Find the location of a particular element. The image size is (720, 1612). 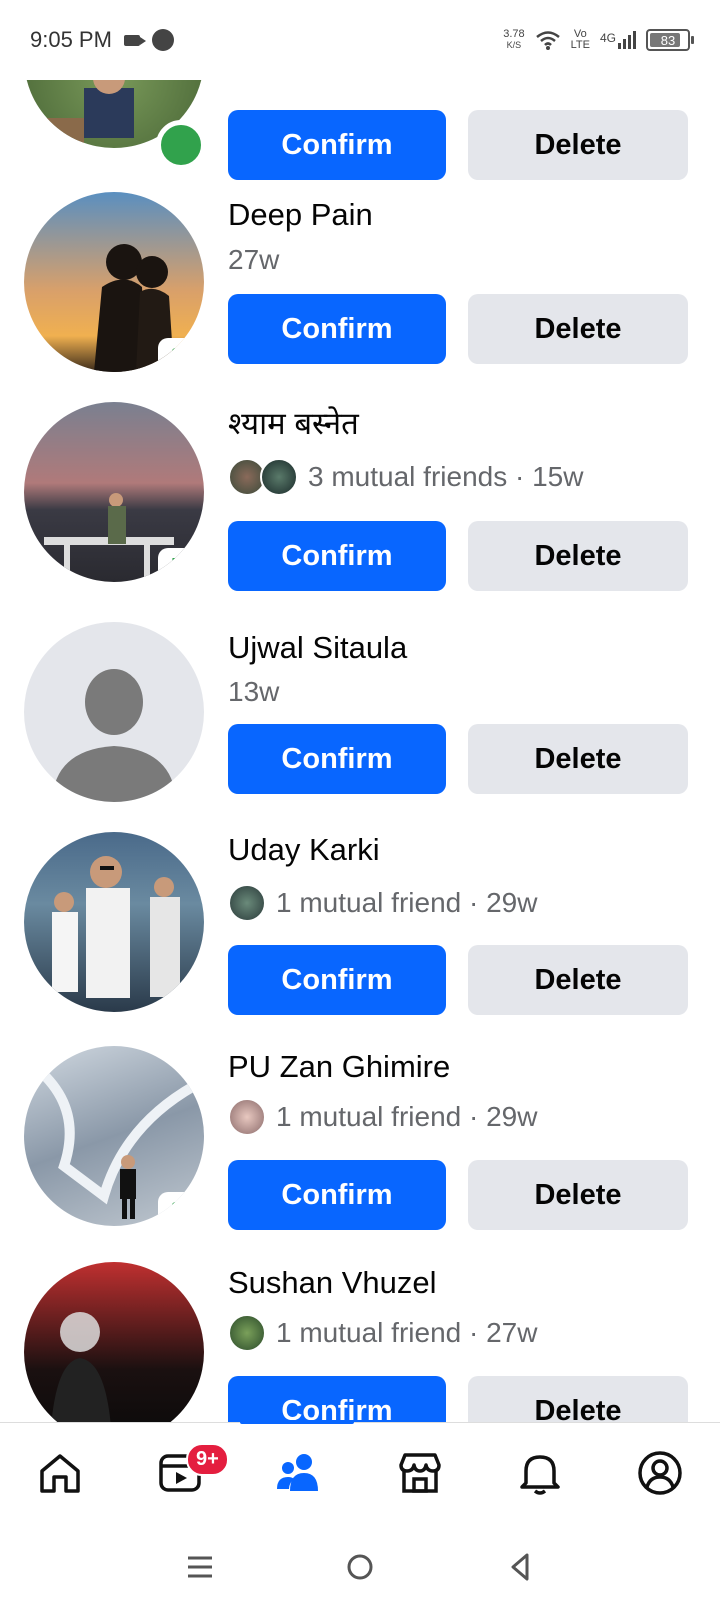

status-left: 9:05 PM is located at coordinates (102, 40).